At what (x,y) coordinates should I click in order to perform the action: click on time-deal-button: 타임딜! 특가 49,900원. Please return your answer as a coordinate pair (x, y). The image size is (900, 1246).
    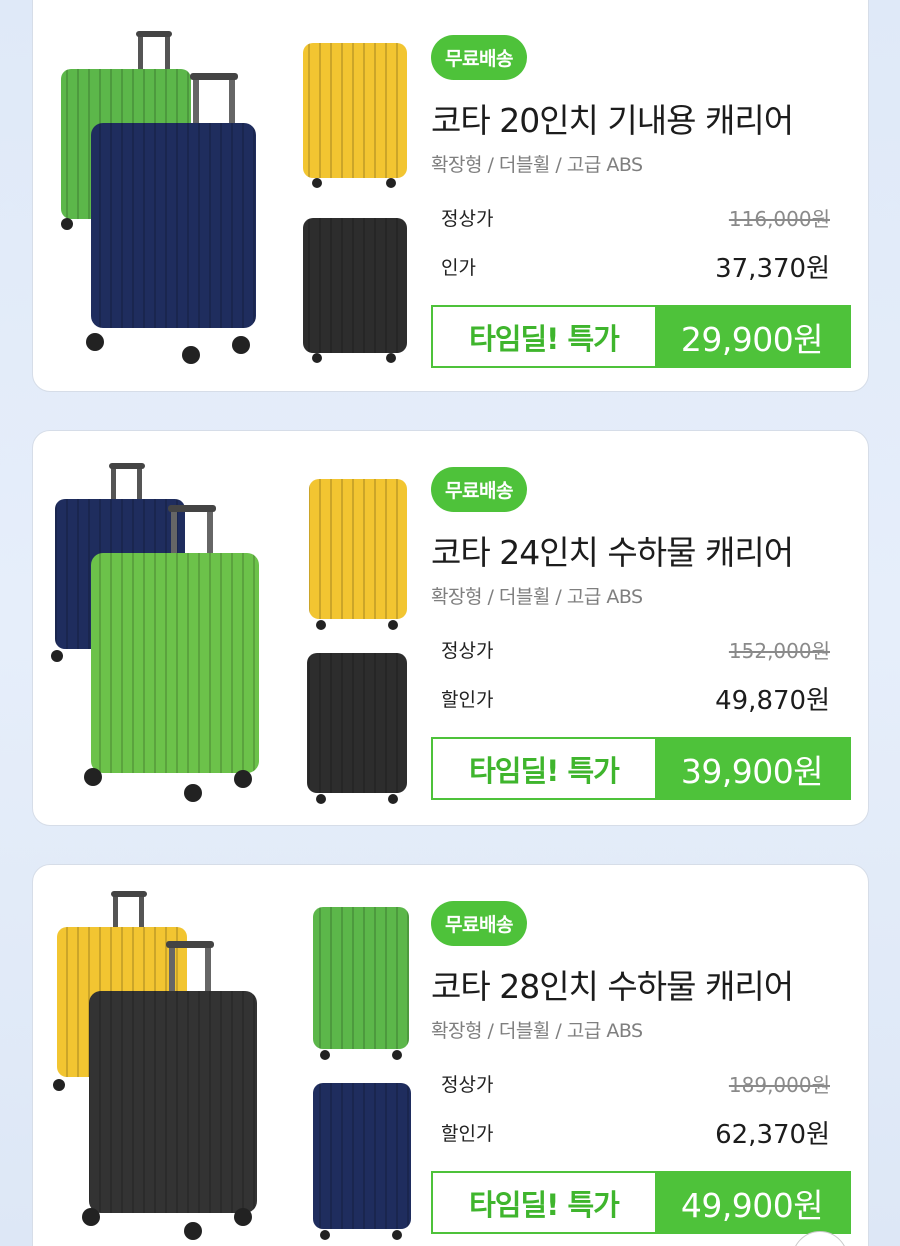
    Looking at the image, I should click on (641, 1202).